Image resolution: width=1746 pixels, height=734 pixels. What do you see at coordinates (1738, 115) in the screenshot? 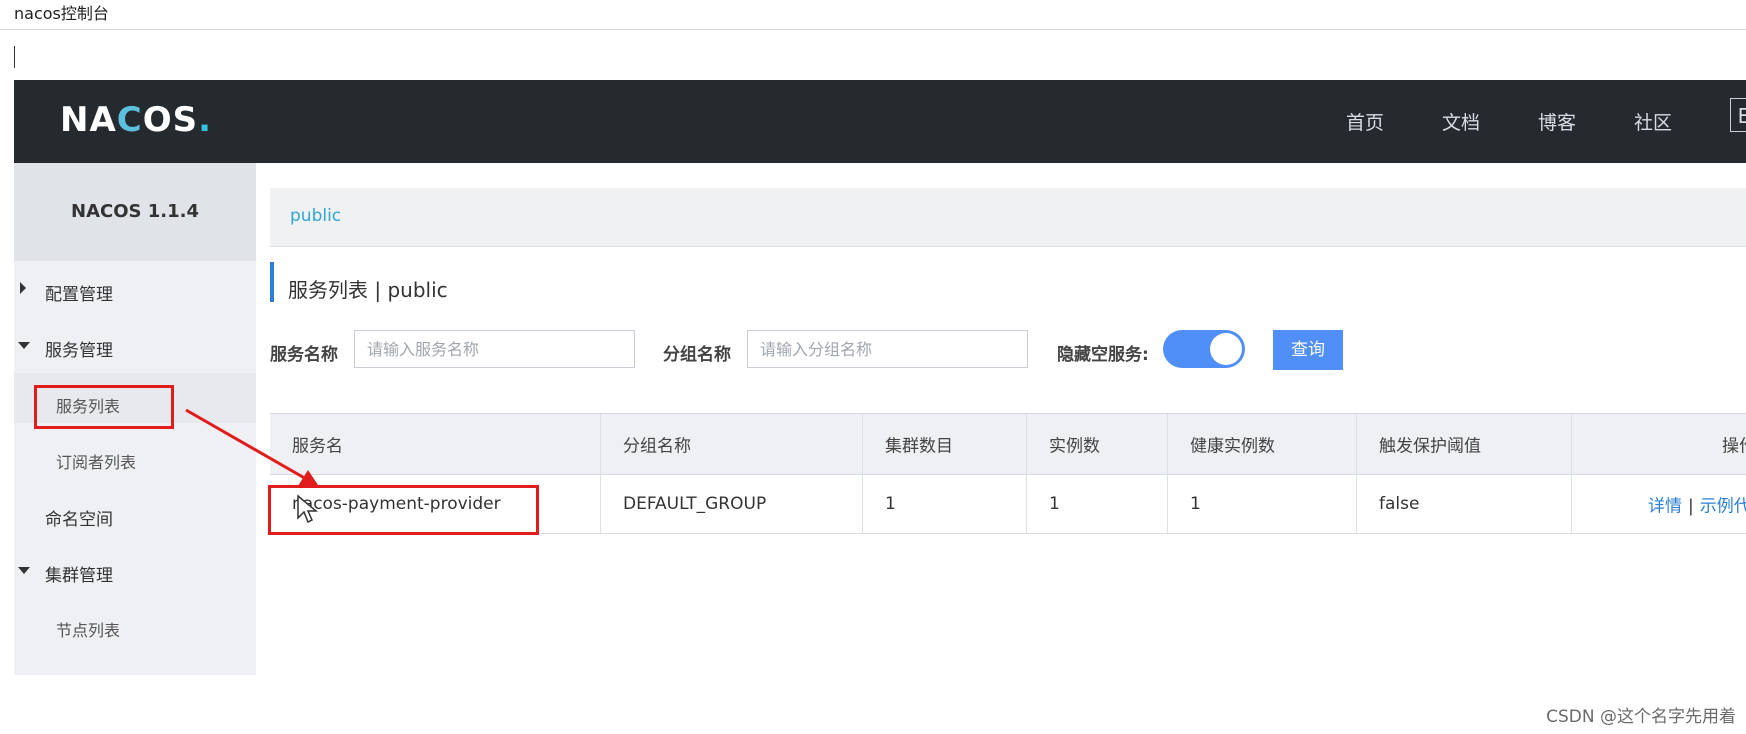
I see `language-switch-button: E` at bounding box center [1738, 115].